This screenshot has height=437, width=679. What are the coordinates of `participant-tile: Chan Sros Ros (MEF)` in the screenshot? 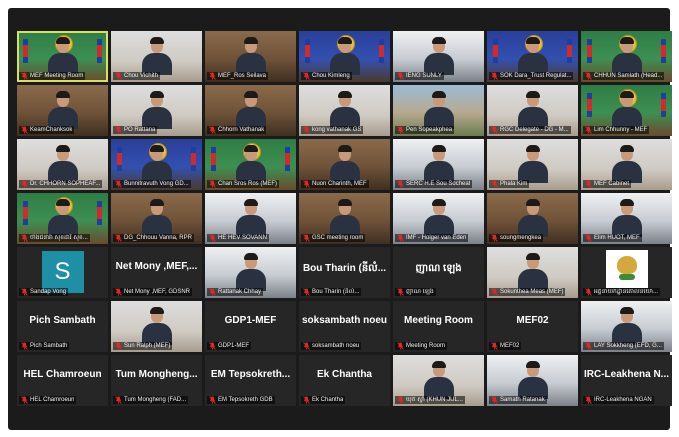 It's located at (250, 164).